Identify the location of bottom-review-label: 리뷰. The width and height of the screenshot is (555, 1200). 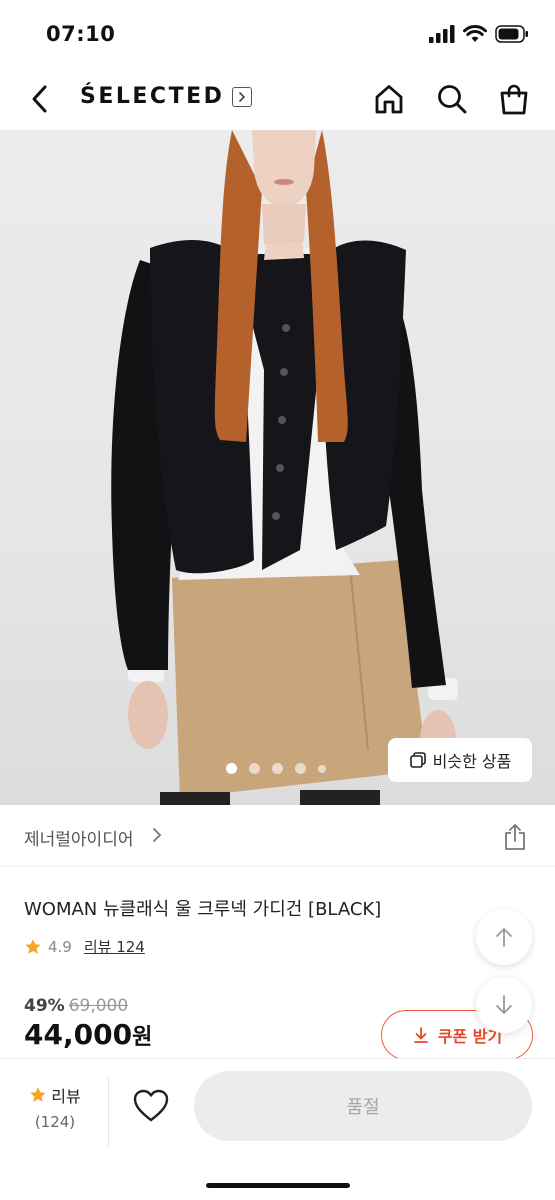
(66, 1096).